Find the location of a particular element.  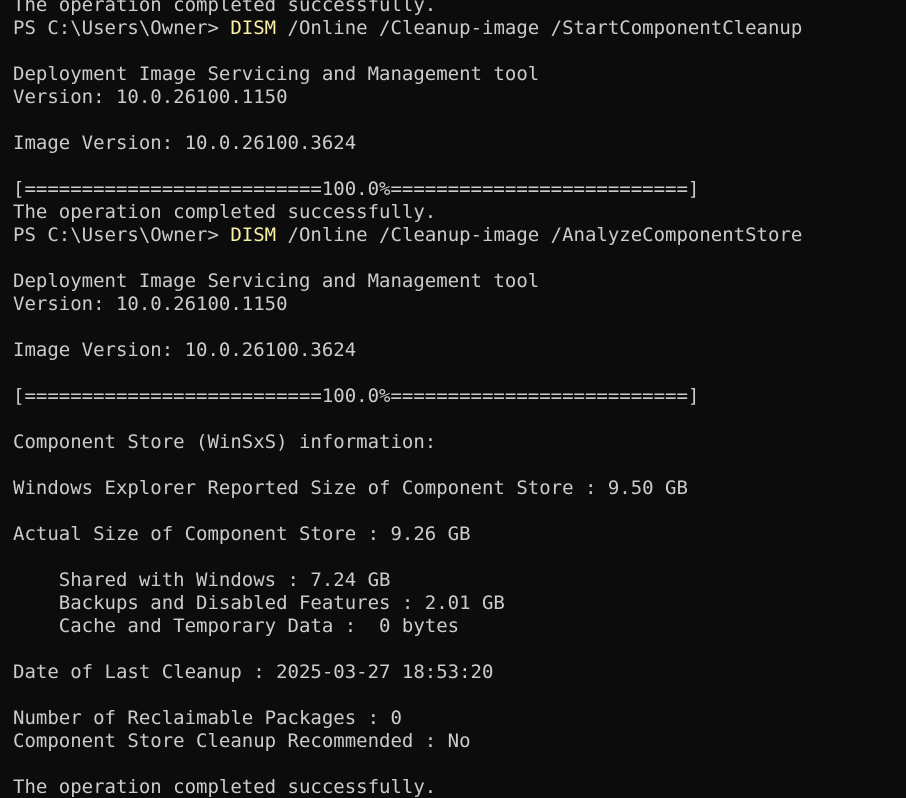

output-line: Component Store Cleanup Recommended : No is located at coordinates (242, 741).